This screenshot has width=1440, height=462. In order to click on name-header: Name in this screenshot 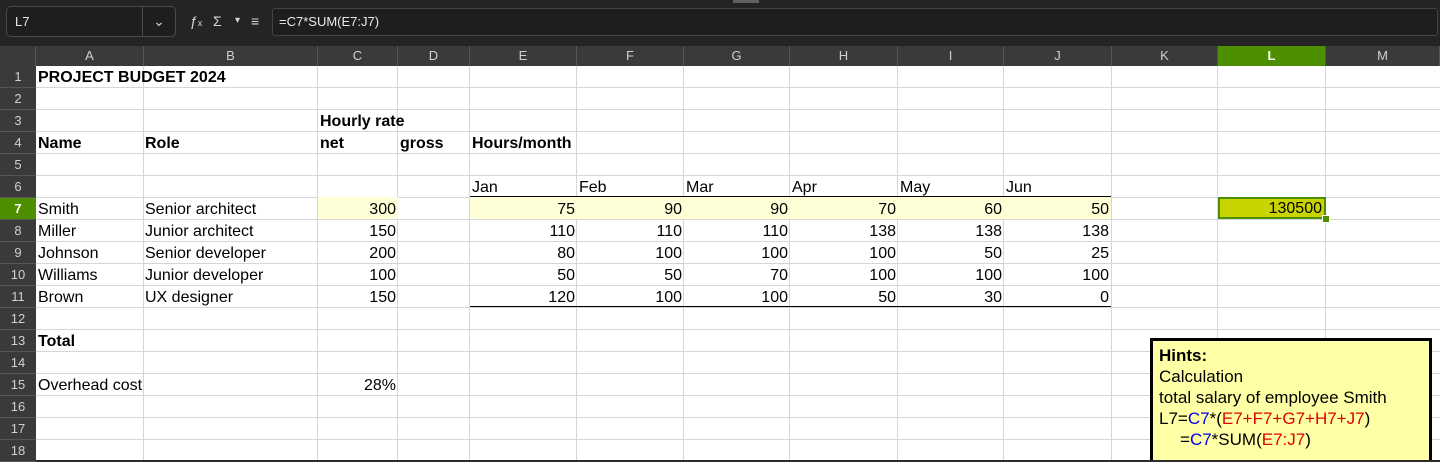, I will do `click(59, 143)`.